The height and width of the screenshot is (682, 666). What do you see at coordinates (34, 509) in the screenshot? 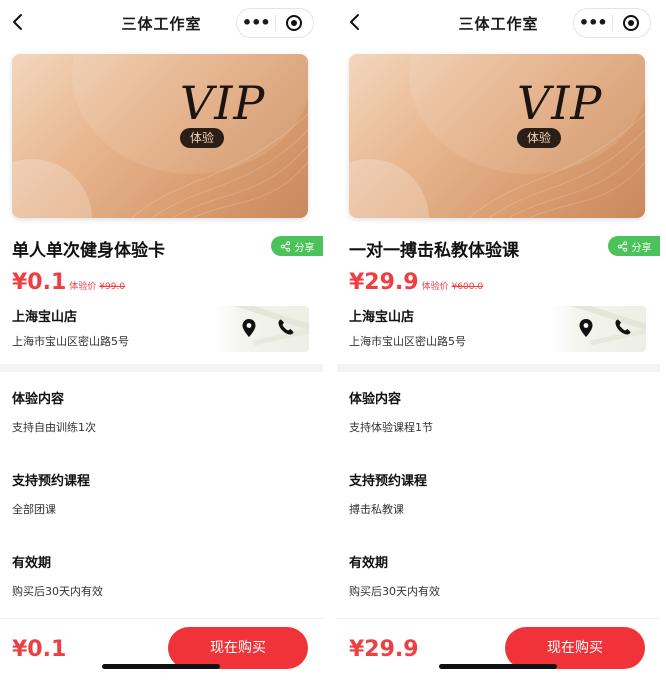
I see `section-text-courses: 全部团课` at bounding box center [34, 509].